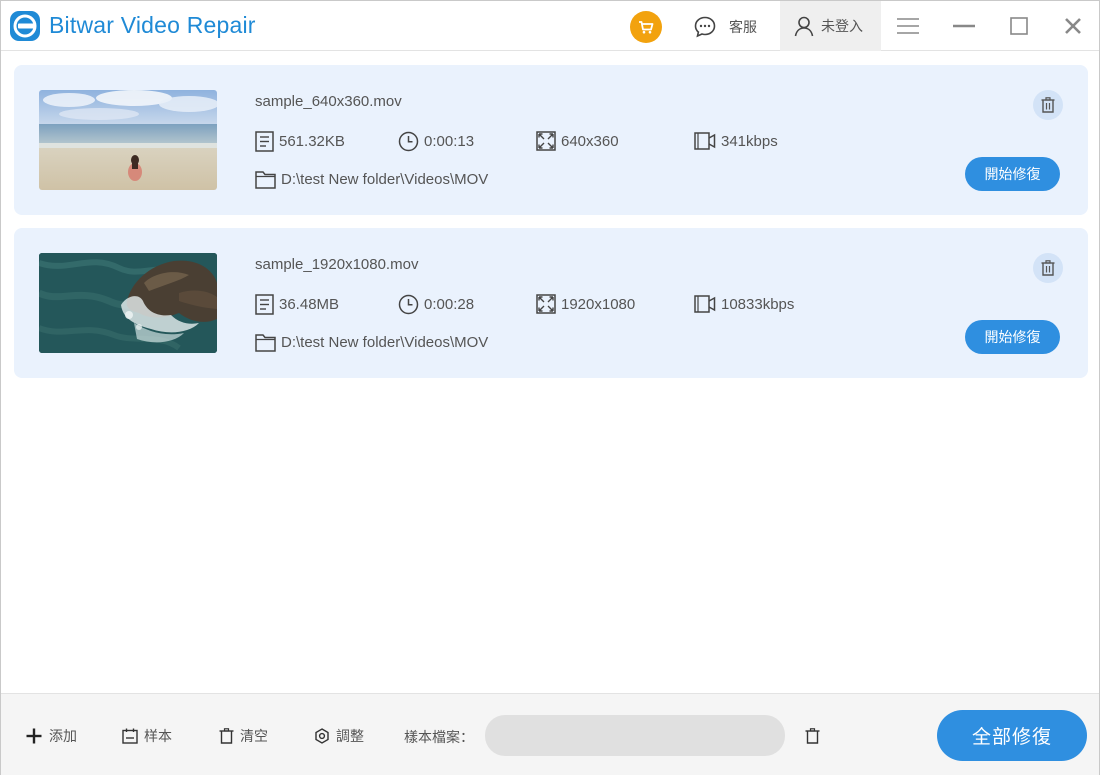 The image size is (1100, 775). I want to click on sample-file-label: 樣本檔案：, so click(439, 737).